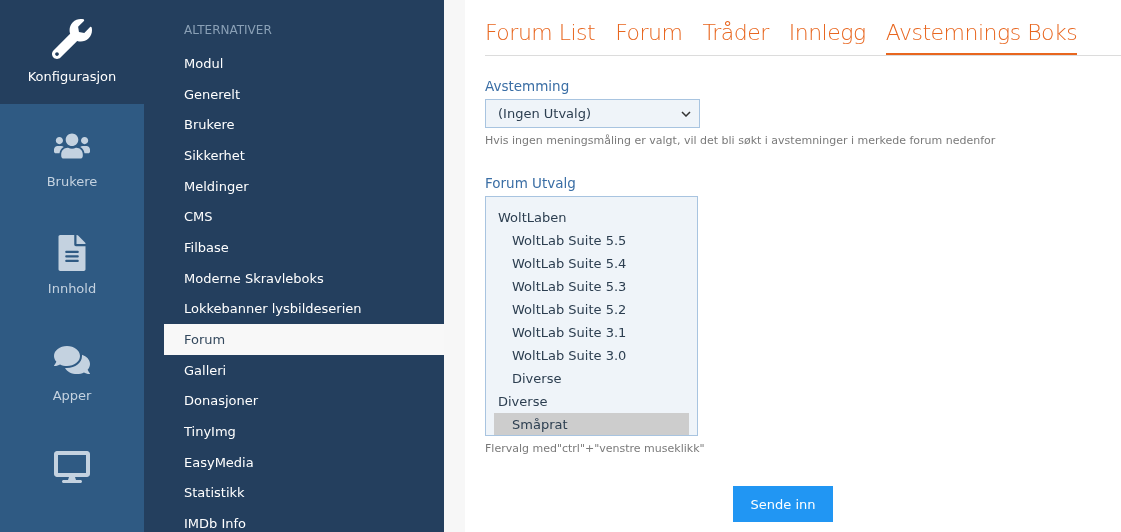  What do you see at coordinates (304, 247) in the screenshot?
I see `menu-item: Filbase` at bounding box center [304, 247].